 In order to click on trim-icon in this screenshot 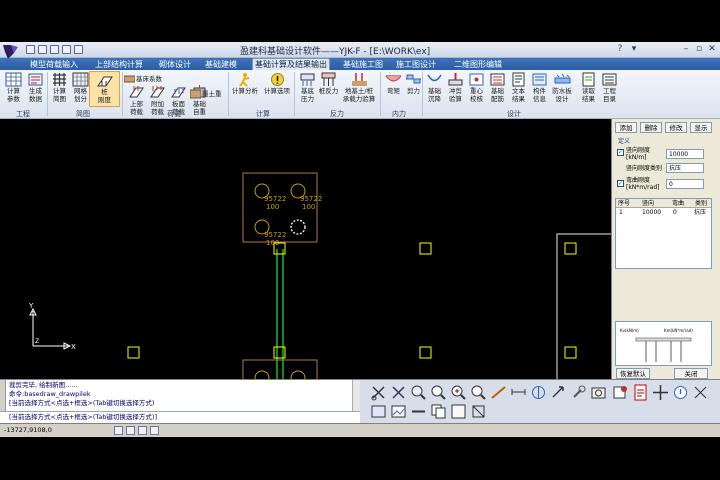, I will do `click(378, 392)`.